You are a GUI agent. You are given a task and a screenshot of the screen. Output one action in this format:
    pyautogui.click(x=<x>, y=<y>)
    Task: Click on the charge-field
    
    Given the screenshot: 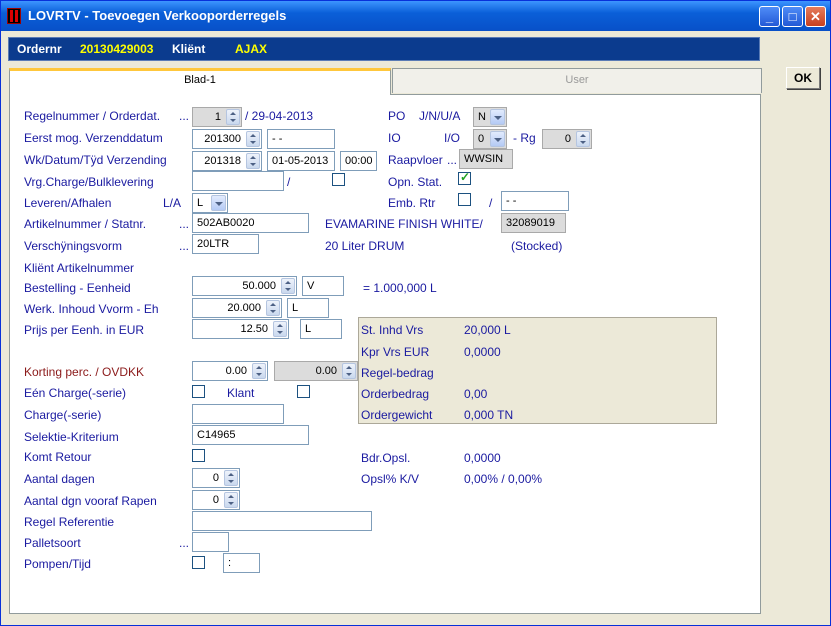 What is the action you would take?
    pyautogui.click(x=238, y=414)
    